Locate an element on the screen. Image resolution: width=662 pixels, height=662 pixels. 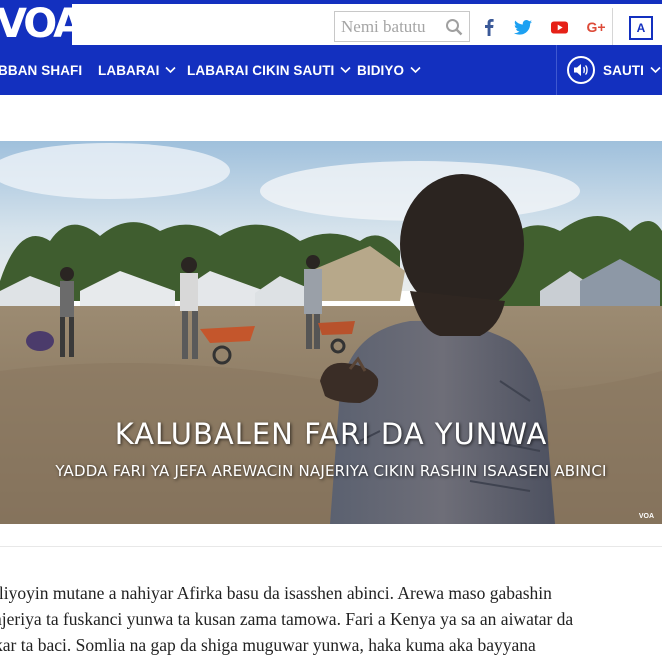
nav-item-label: BBAN SHAFI is located at coordinates (41, 70).